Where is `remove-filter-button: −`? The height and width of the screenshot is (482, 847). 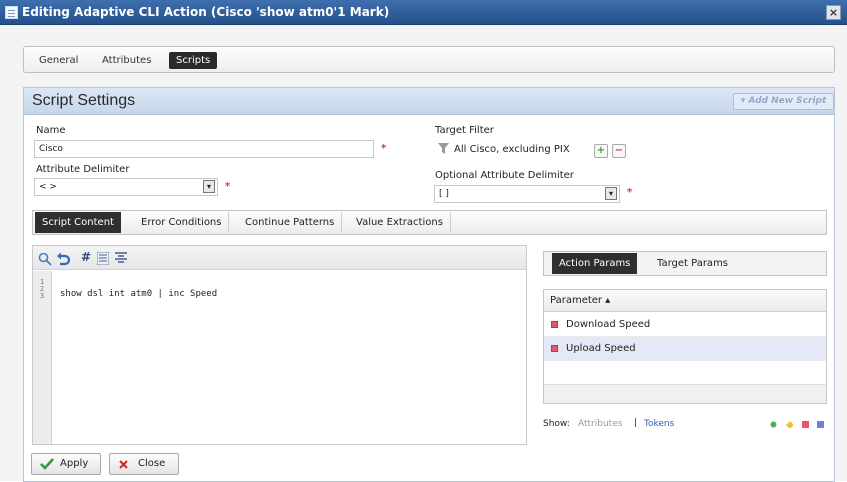
remove-filter-button: − is located at coordinates (619, 151).